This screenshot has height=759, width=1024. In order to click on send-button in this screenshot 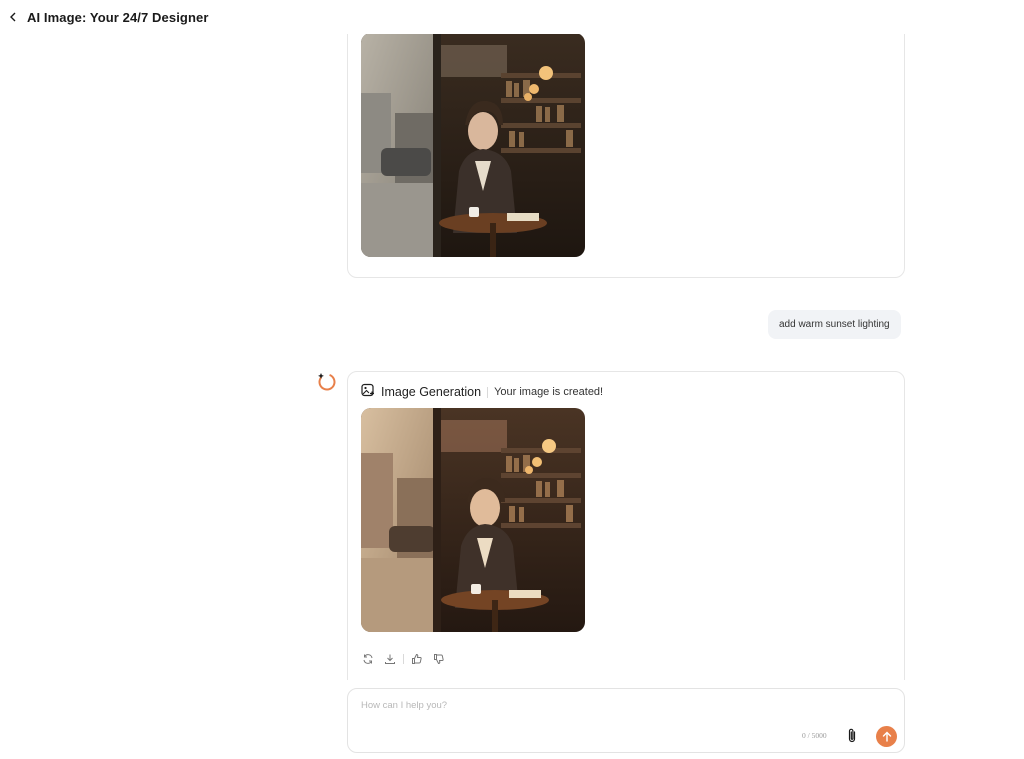, I will do `click(886, 736)`.